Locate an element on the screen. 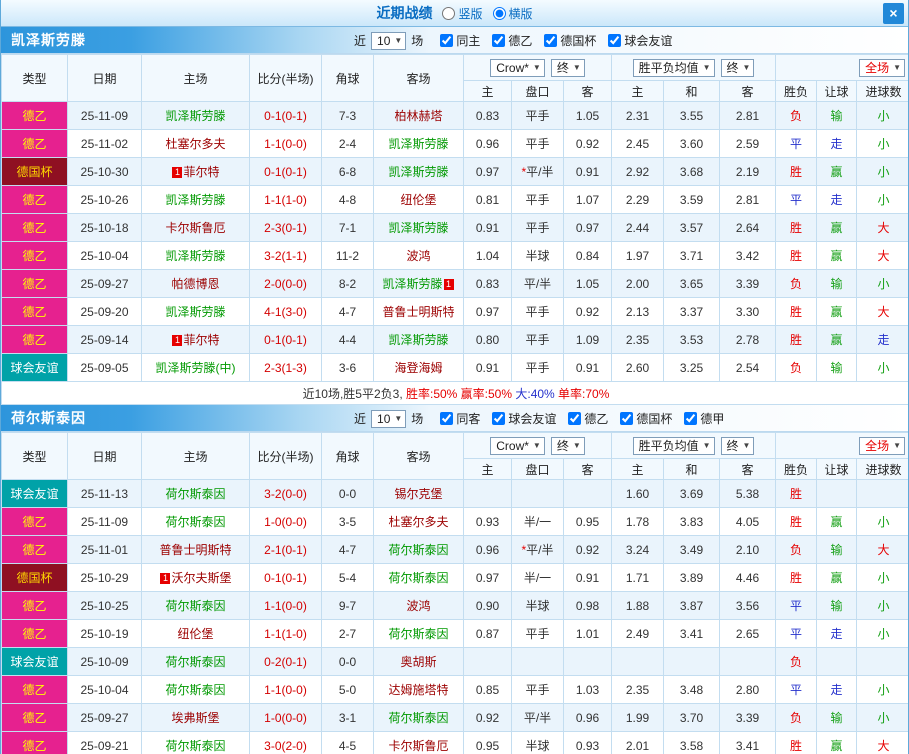 Image resolution: width=909 pixels, height=754 pixels. score-cell: 0-2(0-1) is located at coordinates (285, 661).